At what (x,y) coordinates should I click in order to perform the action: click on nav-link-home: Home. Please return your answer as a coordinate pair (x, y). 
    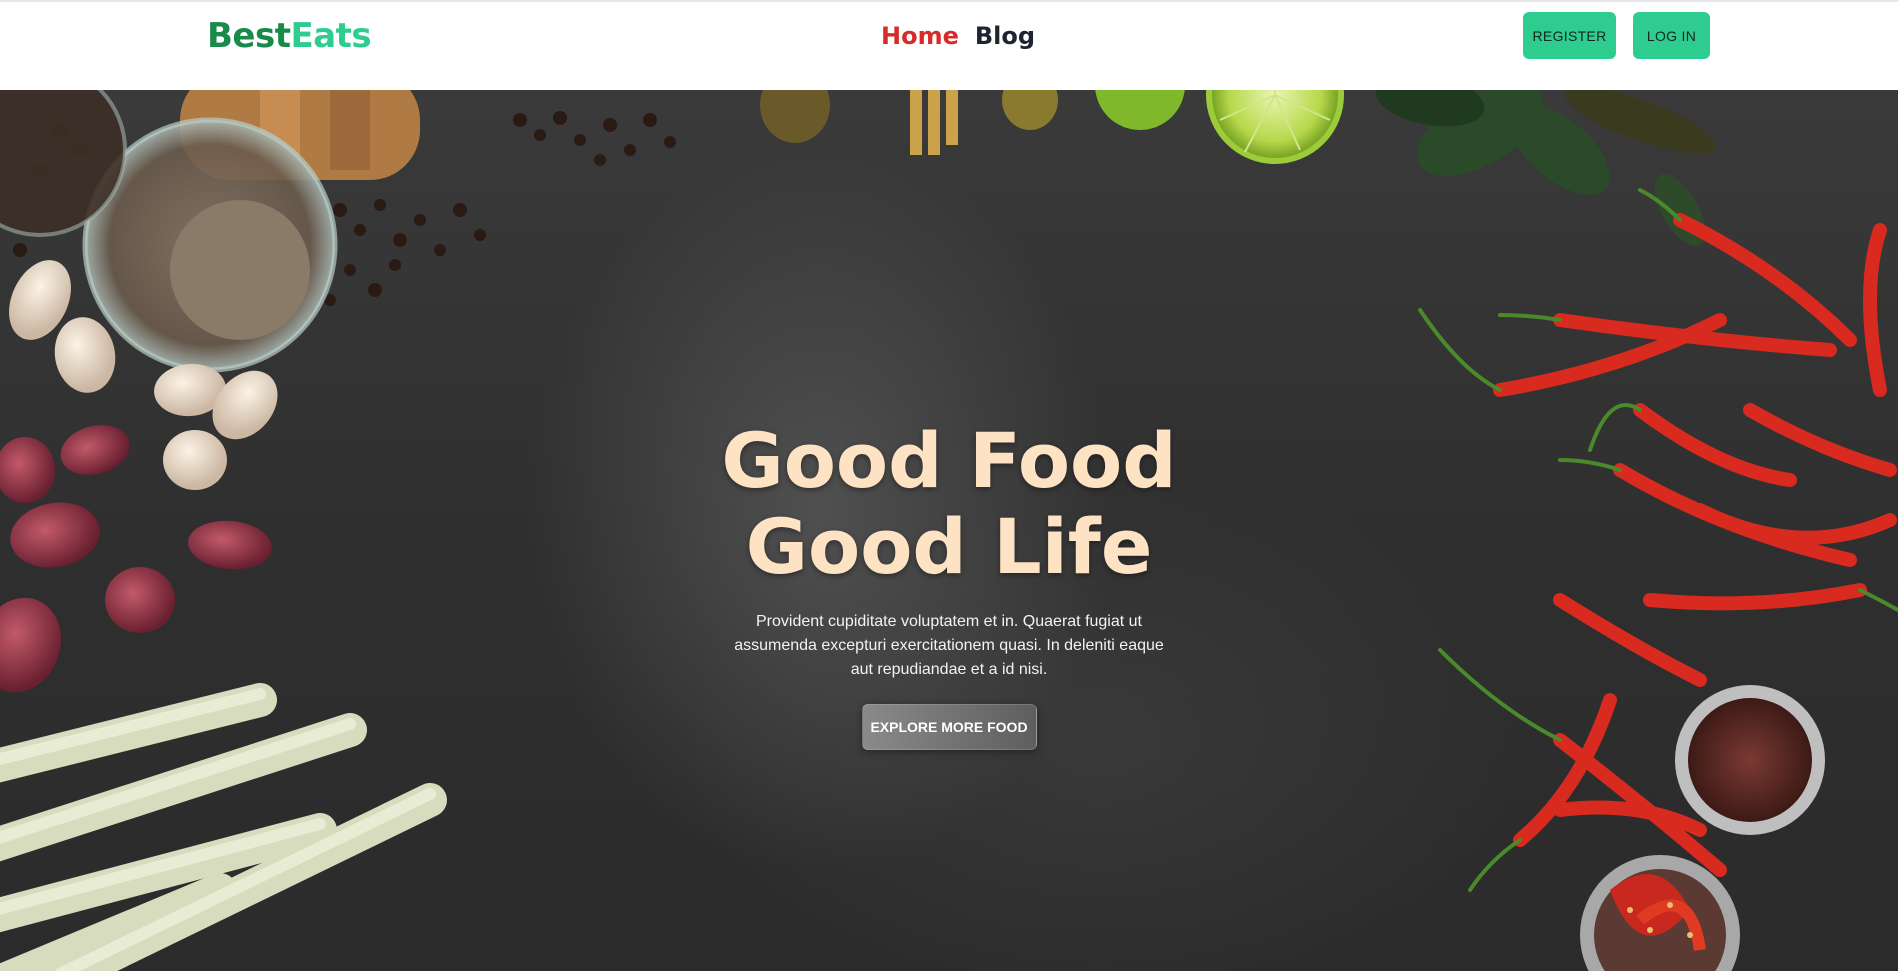
    Looking at the image, I should click on (920, 36).